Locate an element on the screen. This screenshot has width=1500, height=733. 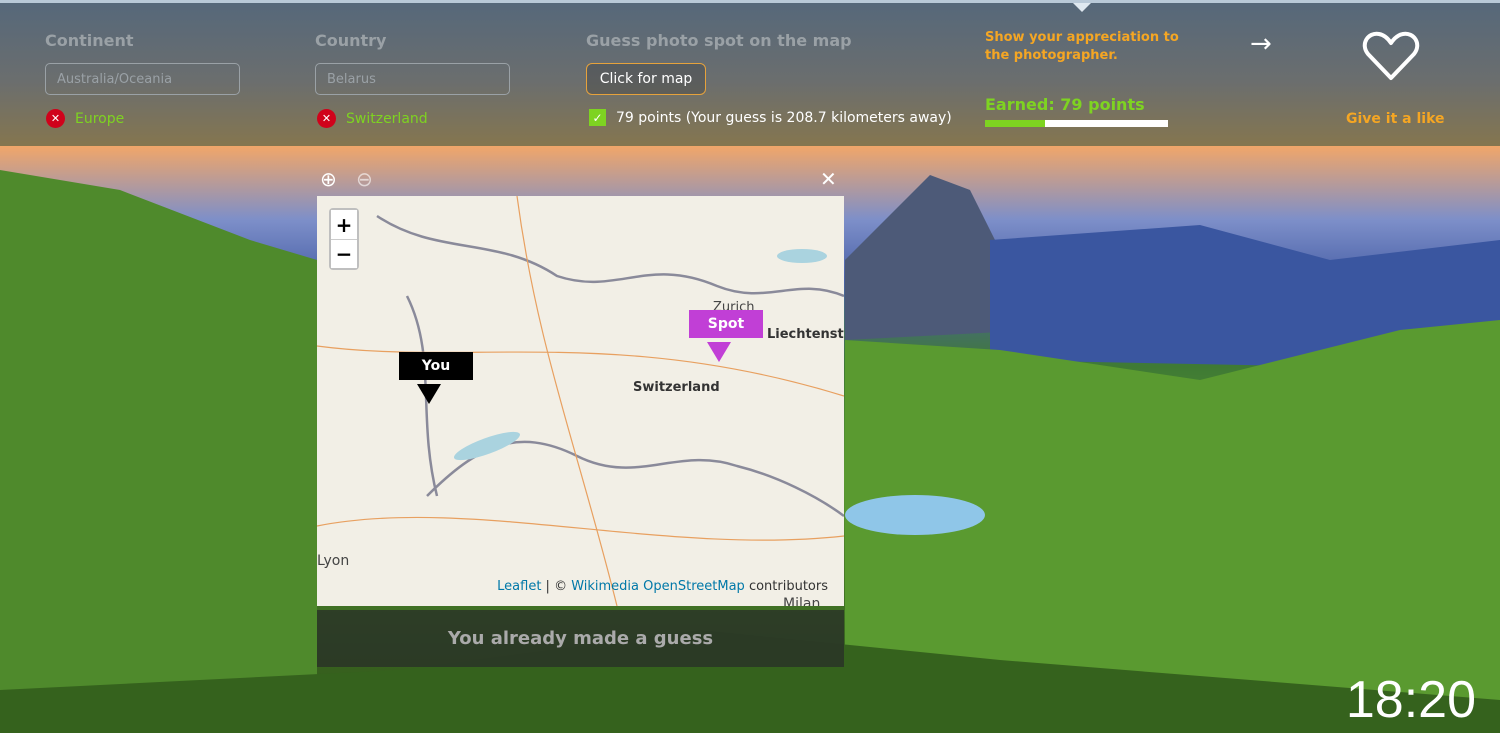
spot-marker: Spot is located at coordinates (726, 324).